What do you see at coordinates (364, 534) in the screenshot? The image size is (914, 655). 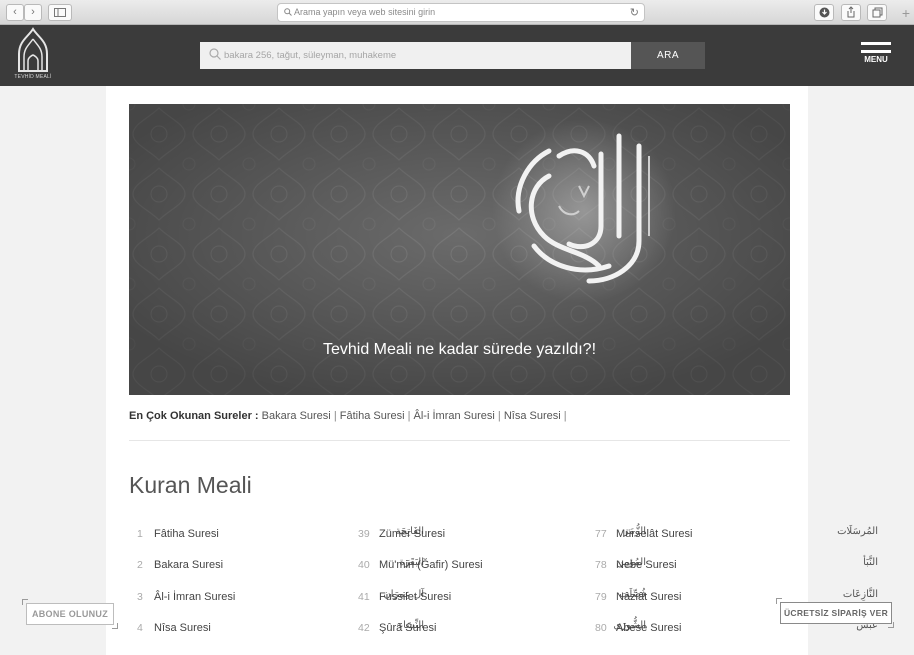 I see `surah-number: 39` at bounding box center [364, 534].